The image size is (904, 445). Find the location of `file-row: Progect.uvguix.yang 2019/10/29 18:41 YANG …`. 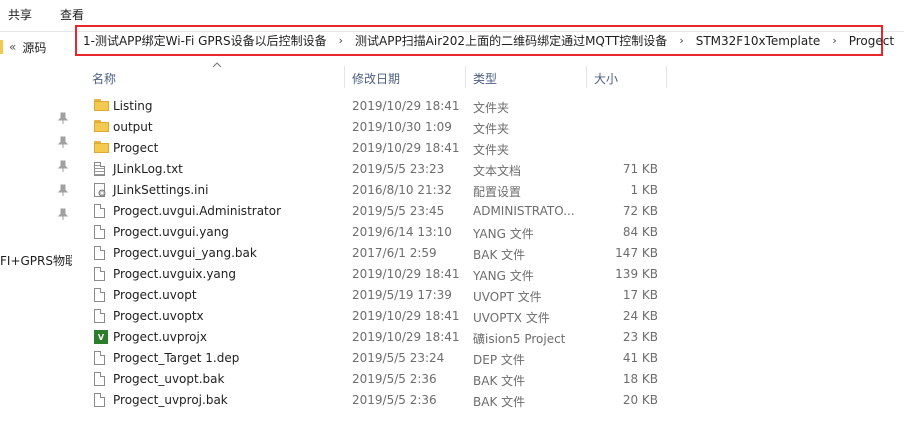

file-row: Progect.uvguix.yang 2019/10/29 18:41 YANG … is located at coordinates (494, 274).